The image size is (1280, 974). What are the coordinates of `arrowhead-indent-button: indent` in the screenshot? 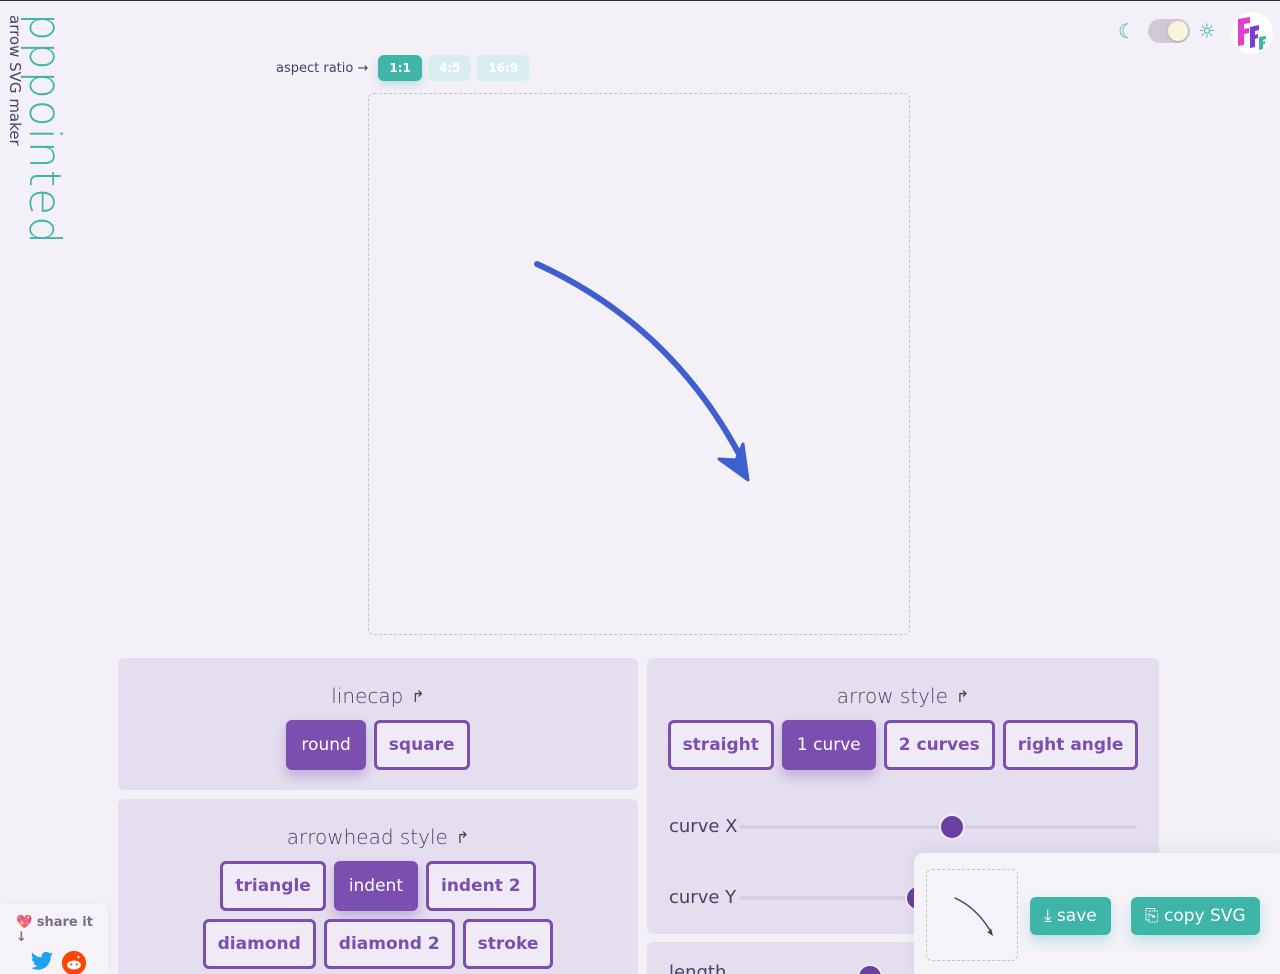 It's located at (375, 886).